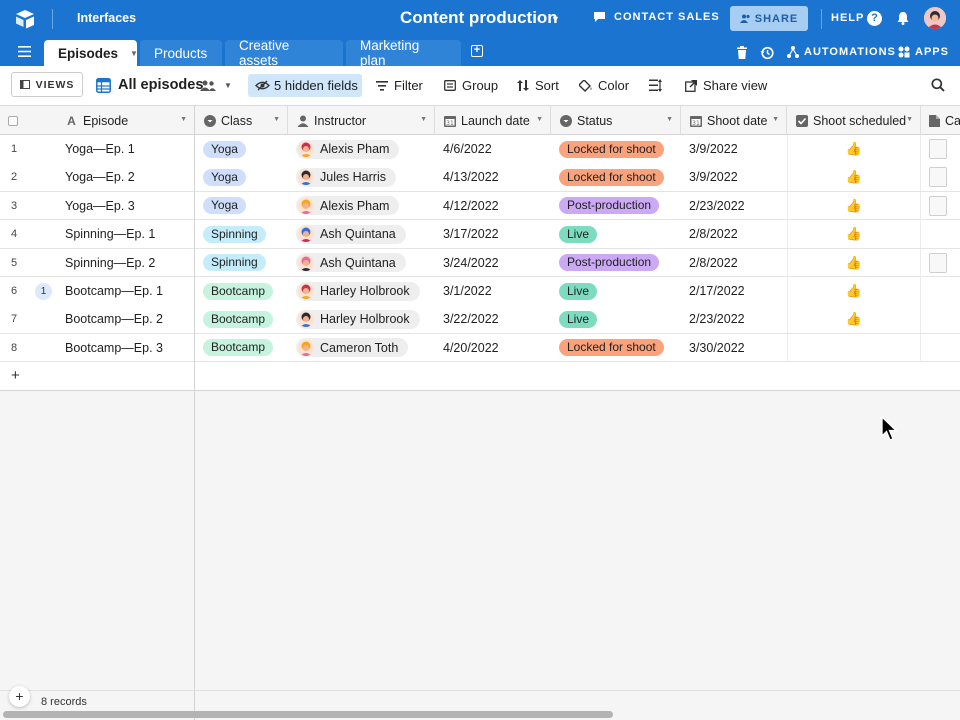 Image resolution: width=960 pixels, height=720 pixels. Describe the element at coordinates (923, 52) in the screenshot. I see `apps-button: APPS` at that location.